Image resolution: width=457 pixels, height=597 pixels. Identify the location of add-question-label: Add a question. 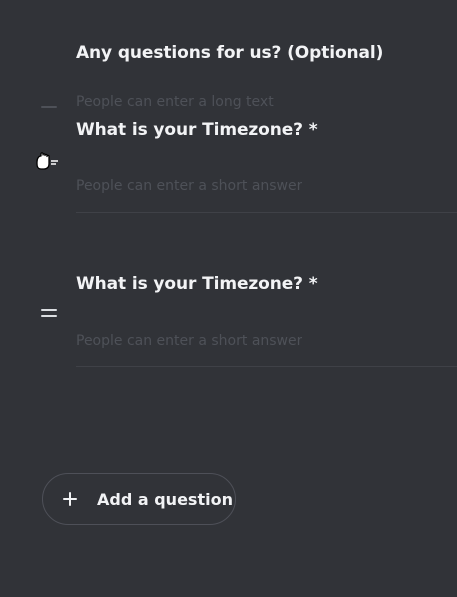
(165, 499).